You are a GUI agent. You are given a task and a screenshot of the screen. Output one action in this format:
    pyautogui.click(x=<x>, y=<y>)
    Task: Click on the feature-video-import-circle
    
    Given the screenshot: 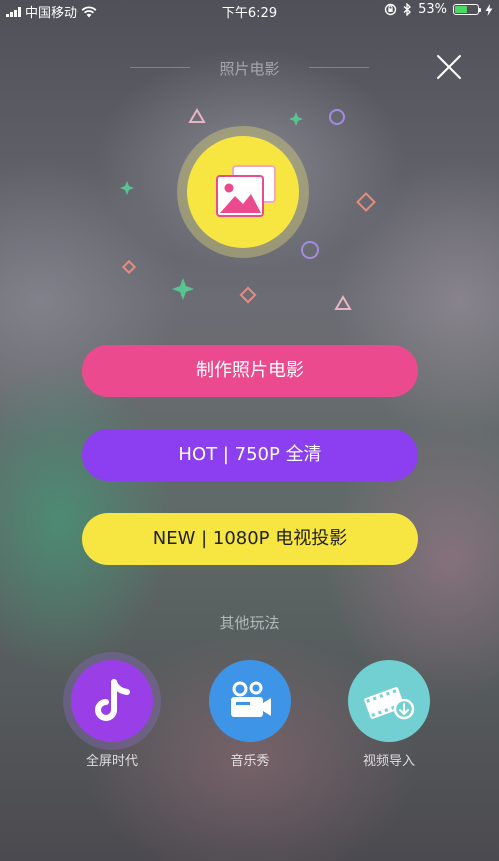 What is the action you would take?
    pyautogui.click(x=389, y=701)
    